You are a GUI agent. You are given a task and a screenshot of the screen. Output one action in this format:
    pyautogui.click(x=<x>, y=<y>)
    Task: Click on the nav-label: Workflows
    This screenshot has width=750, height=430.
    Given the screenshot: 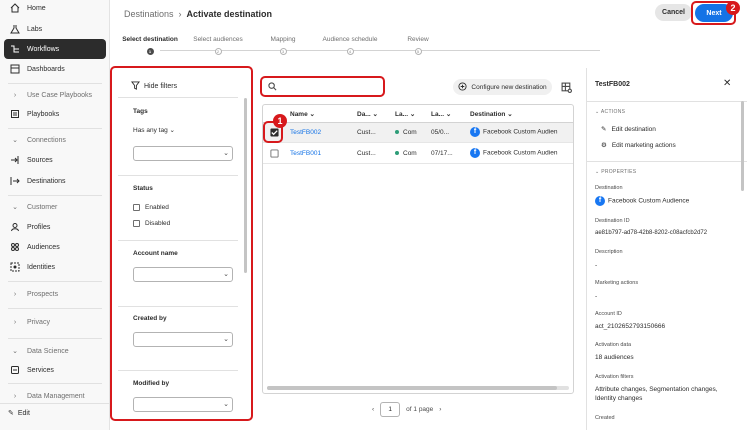 What is the action you would take?
    pyautogui.click(x=43, y=49)
    